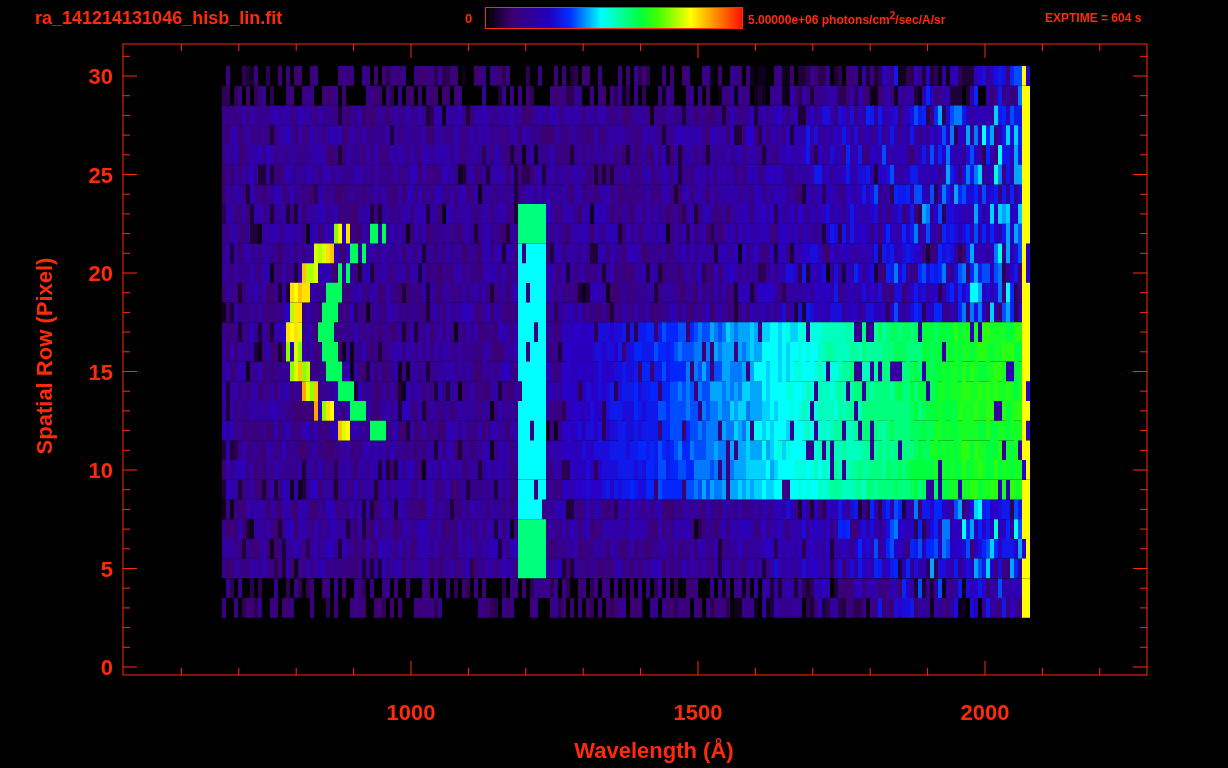 The width and height of the screenshot is (1228, 768). Describe the element at coordinates (847, 18) in the screenshot. I see `colorbar-max-label: 5.00000e+06 photons/cm$^{2}$/sec/A/sr` at that location.